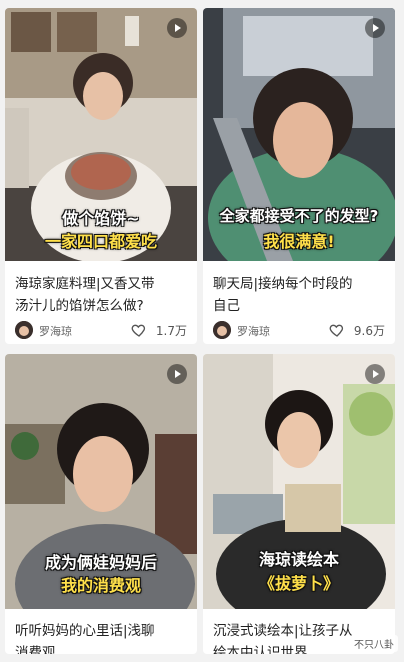  What do you see at coordinates (374, 643) in the screenshot?
I see `watermark: 不只八卦` at bounding box center [374, 643].